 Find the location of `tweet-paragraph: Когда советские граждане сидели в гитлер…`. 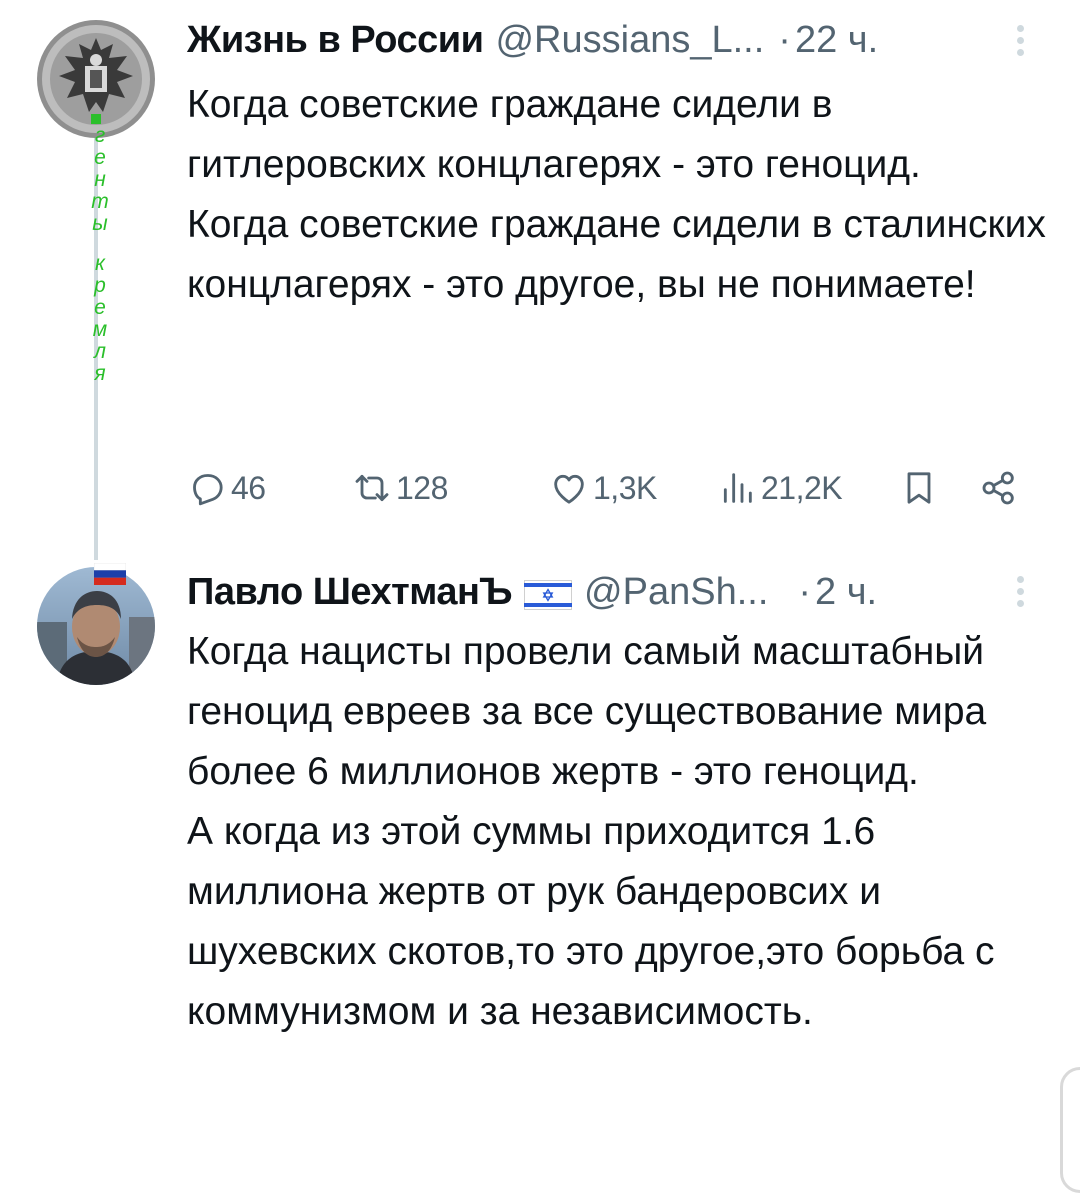

tweet-paragraph: Когда советские граждане сидели в гитлер… is located at coordinates (554, 134).